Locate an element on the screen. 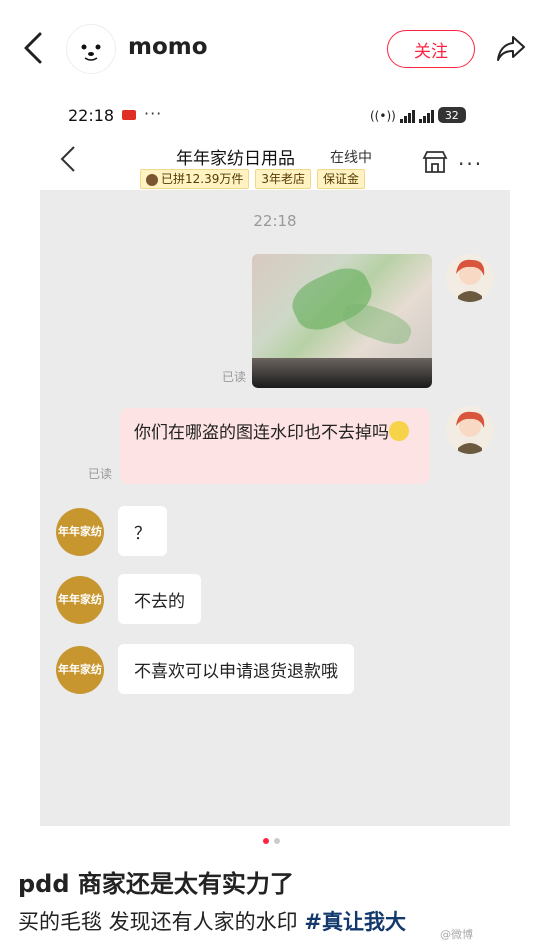 This screenshot has height=947, width=550. read-receipt: 已读 is located at coordinates (234, 377).